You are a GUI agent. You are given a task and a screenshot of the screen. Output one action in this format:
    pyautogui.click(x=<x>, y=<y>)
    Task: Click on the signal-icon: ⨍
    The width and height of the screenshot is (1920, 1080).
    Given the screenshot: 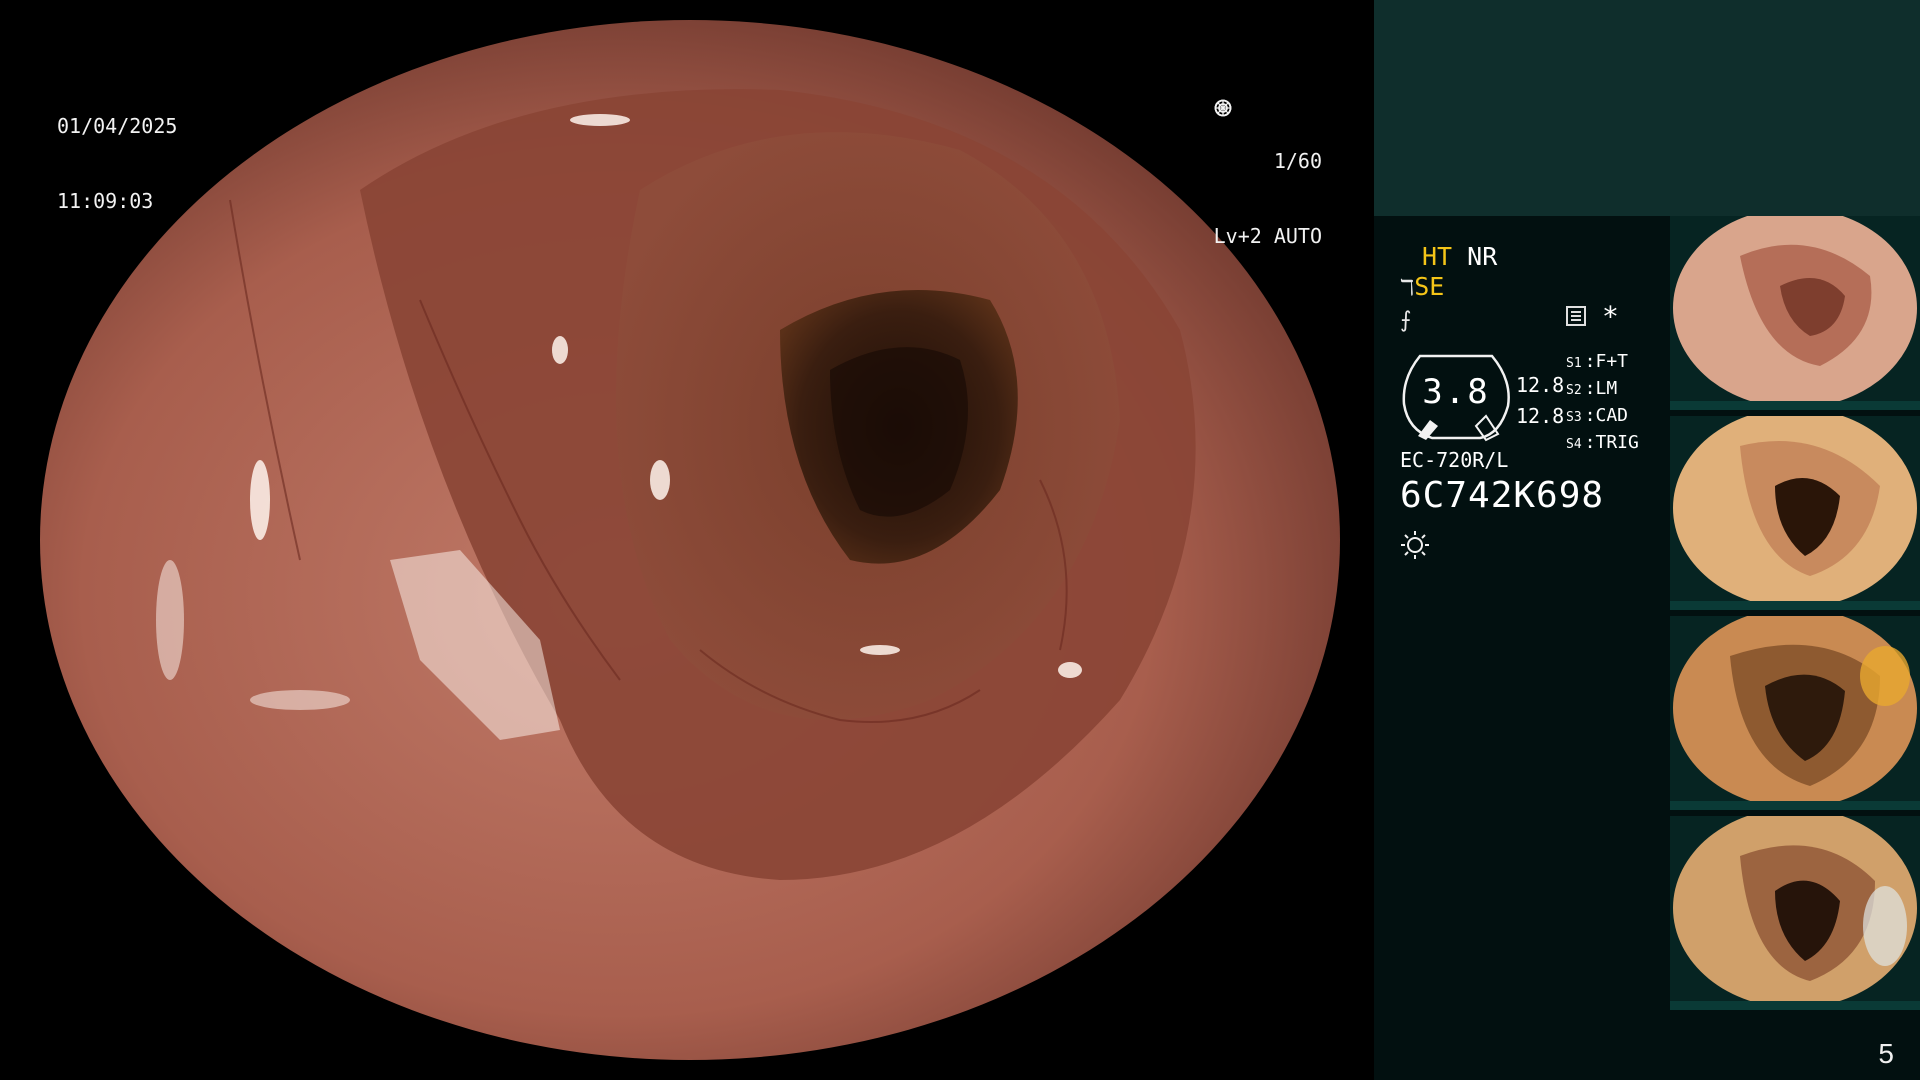 What is the action you would take?
    pyautogui.click(x=1406, y=320)
    